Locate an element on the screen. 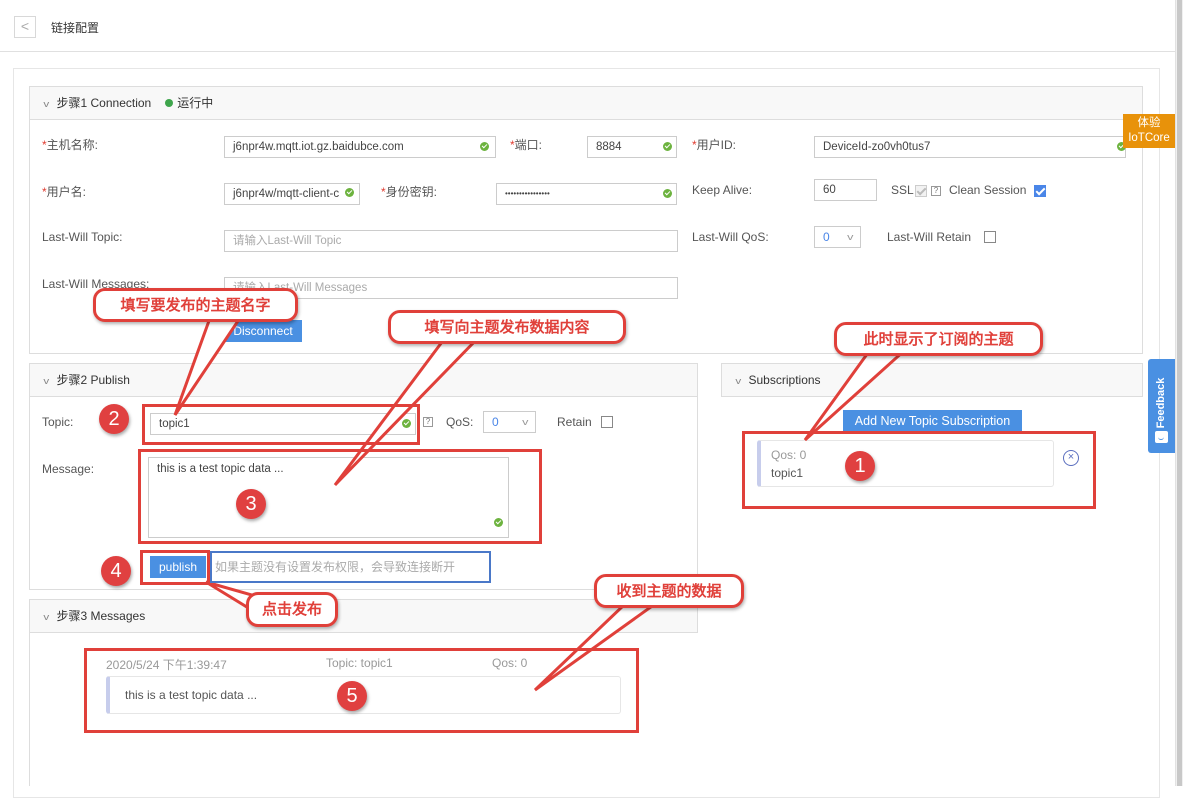 The width and height of the screenshot is (1183, 798). username-input: j6npr4w/mqtt-client-c is located at coordinates (292, 194).